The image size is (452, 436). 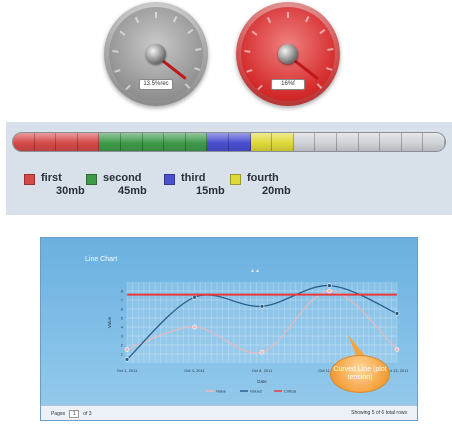 What do you see at coordinates (91, 179) in the screenshot?
I see `second-swatch` at bounding box center [91, 179].